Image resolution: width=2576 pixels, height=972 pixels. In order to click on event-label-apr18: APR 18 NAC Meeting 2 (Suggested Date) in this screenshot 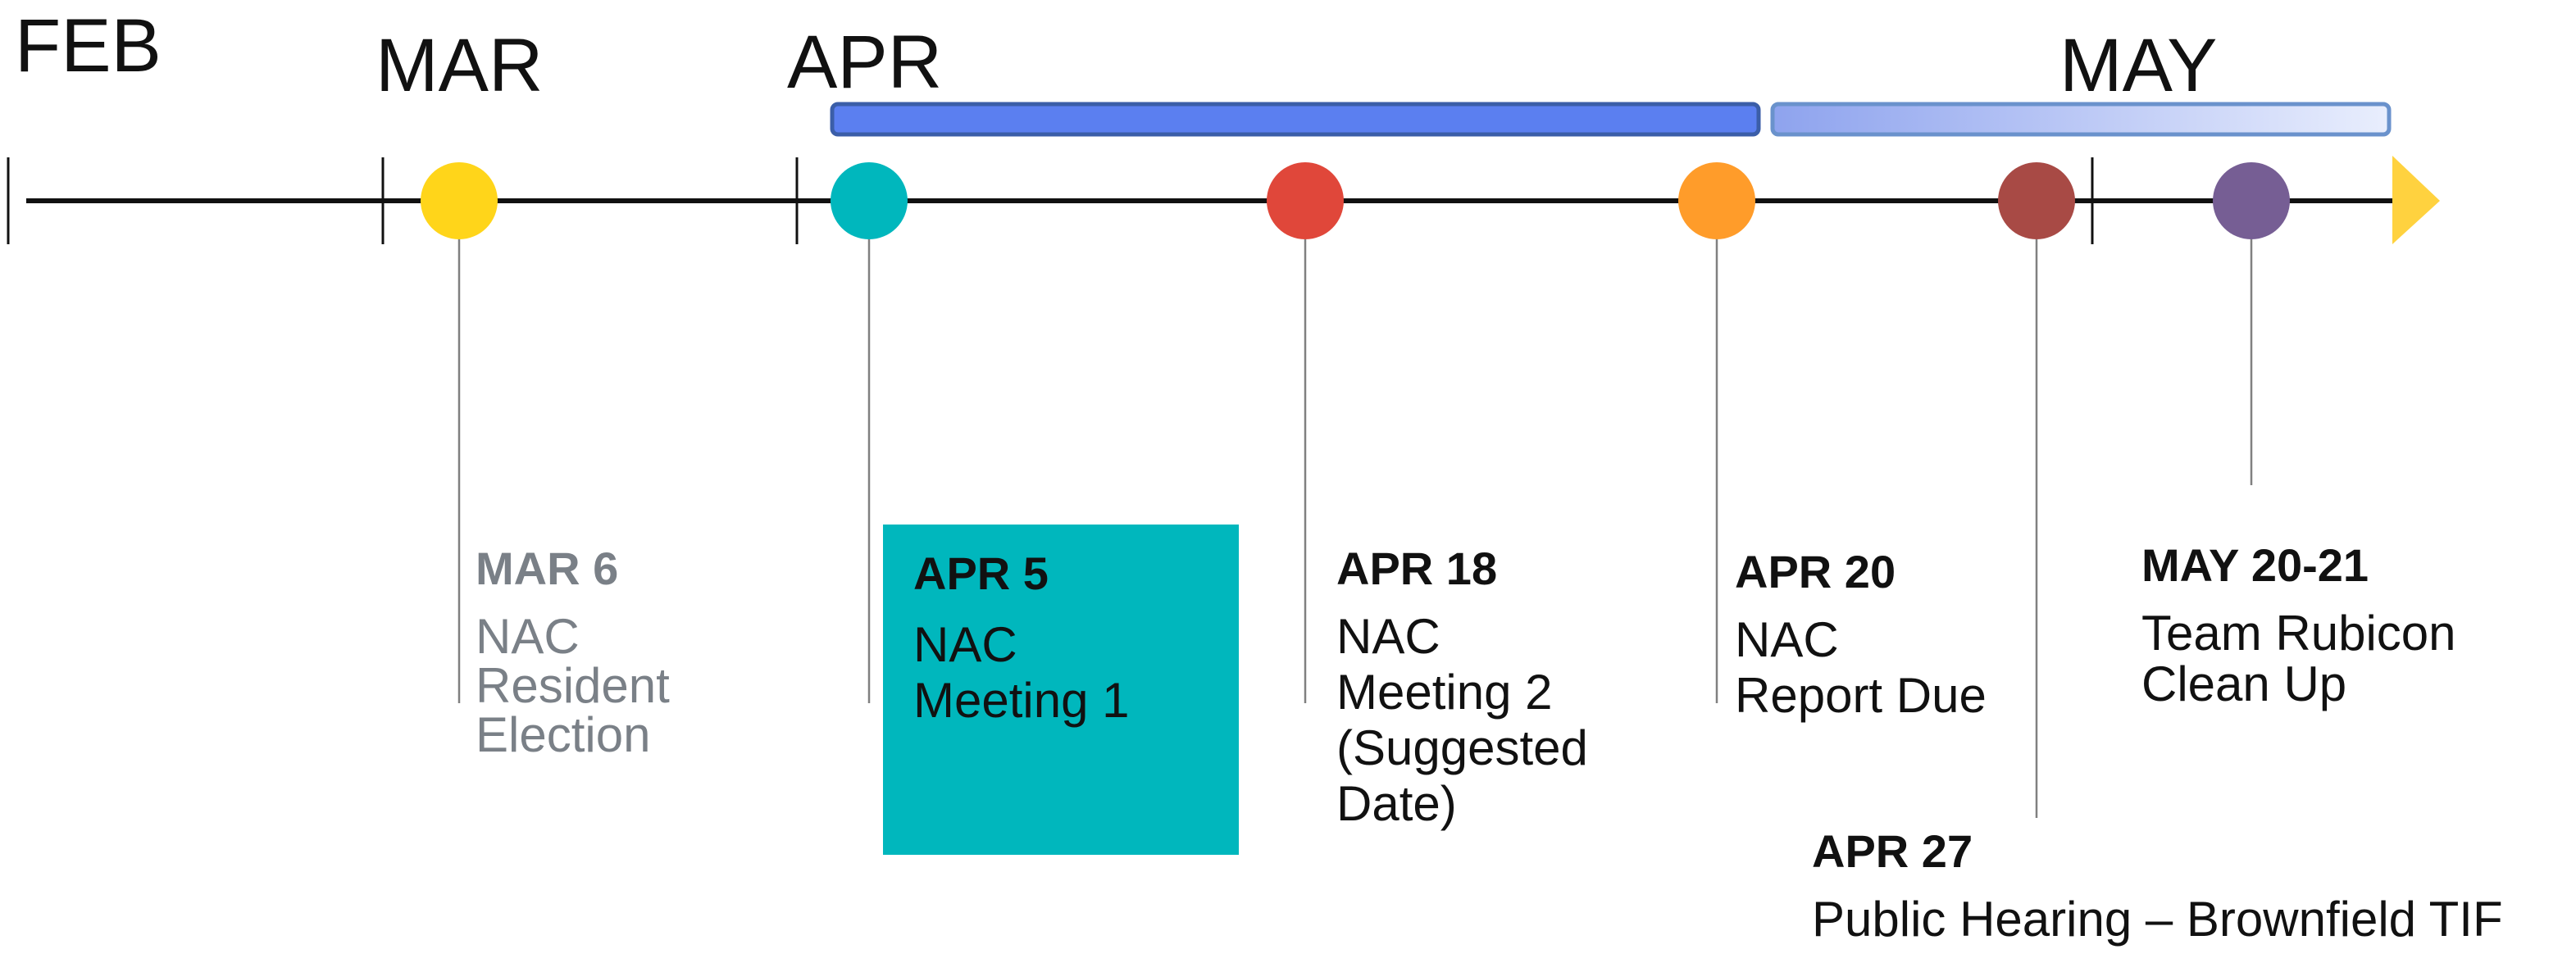, I will do `click(1462, 687)`.